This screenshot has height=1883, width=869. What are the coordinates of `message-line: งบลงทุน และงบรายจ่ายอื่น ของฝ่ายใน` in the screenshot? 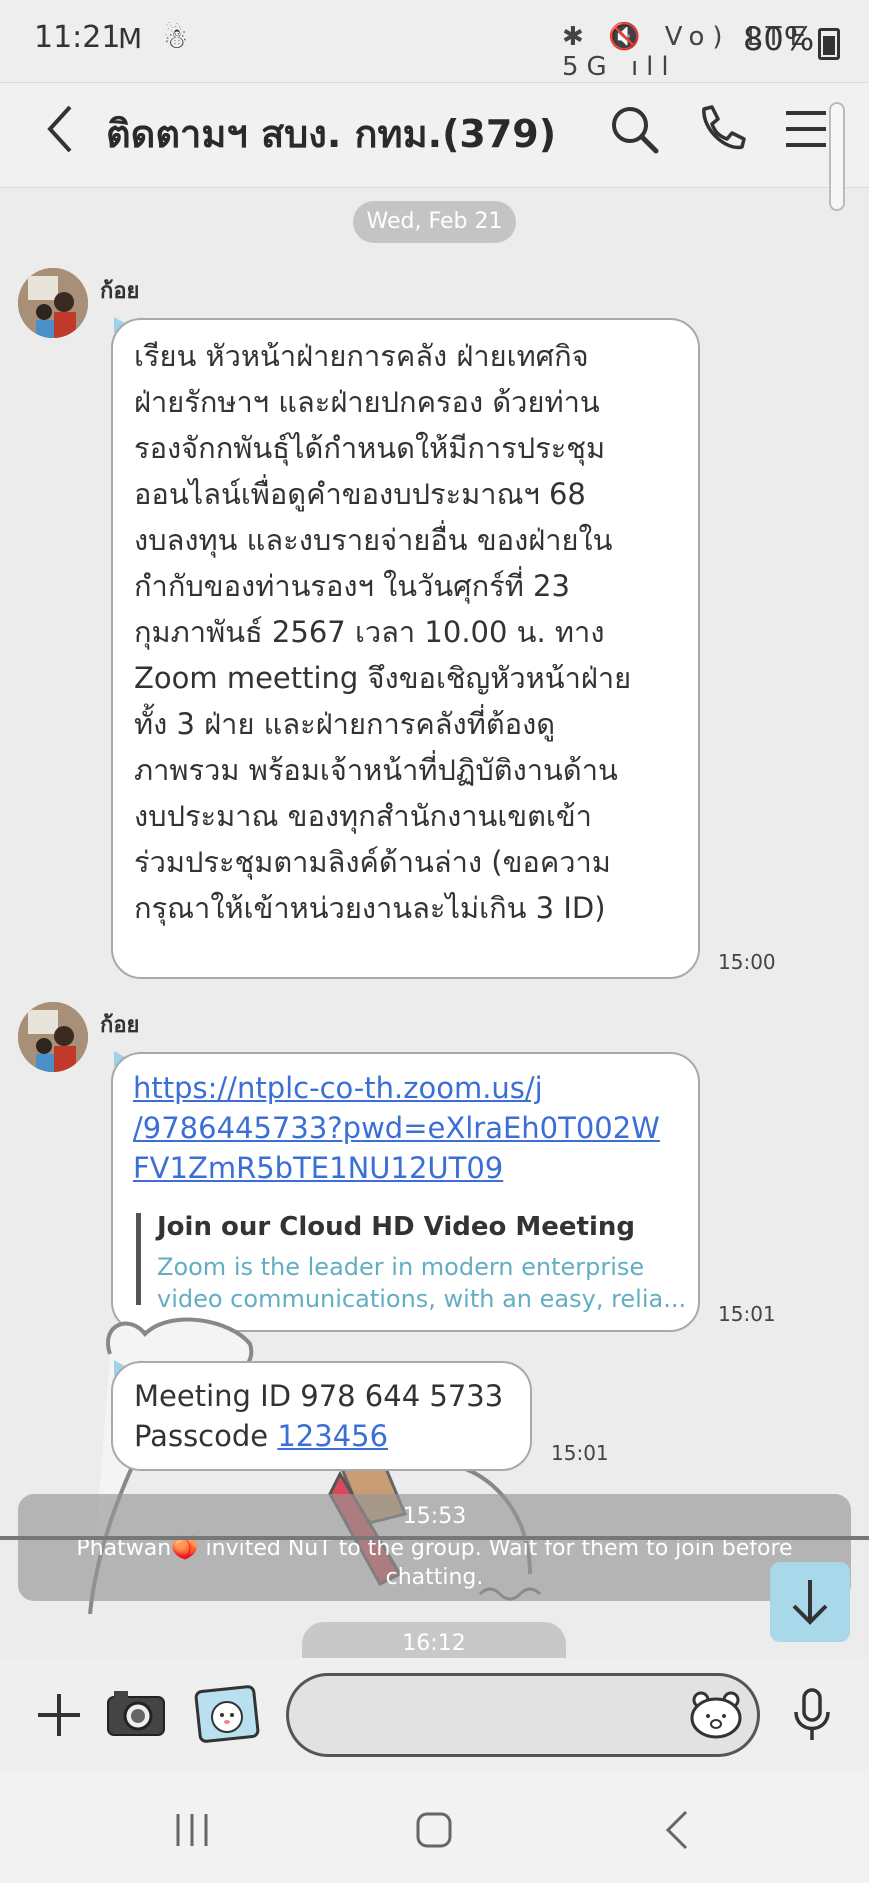 It's located at (373, 540).